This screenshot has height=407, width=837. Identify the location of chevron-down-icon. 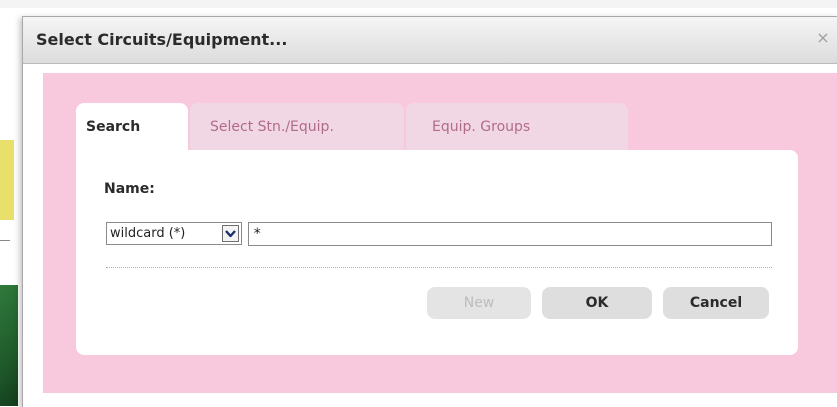
(230, 233).